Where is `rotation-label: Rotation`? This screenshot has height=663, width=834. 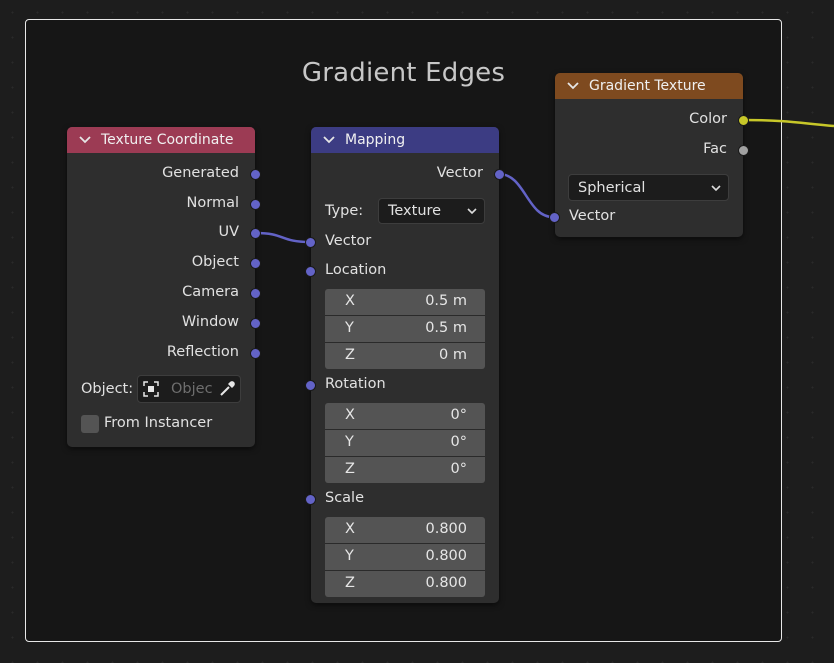
rotation-label: Rotation is located at coordinates (355, 384).